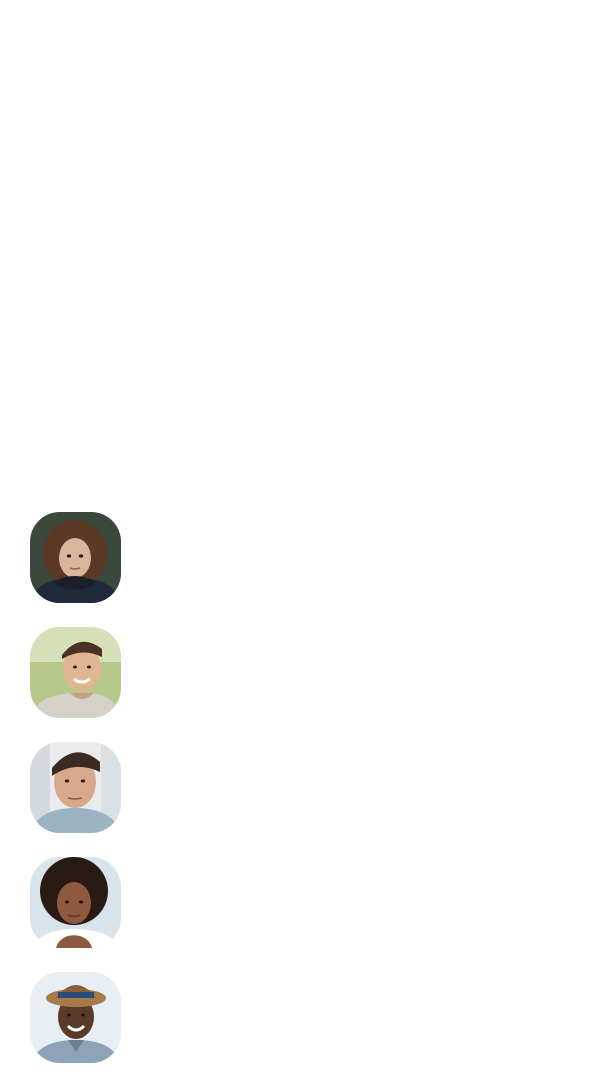  I want to click on avatar-man-serious-image, so click(75, 787).